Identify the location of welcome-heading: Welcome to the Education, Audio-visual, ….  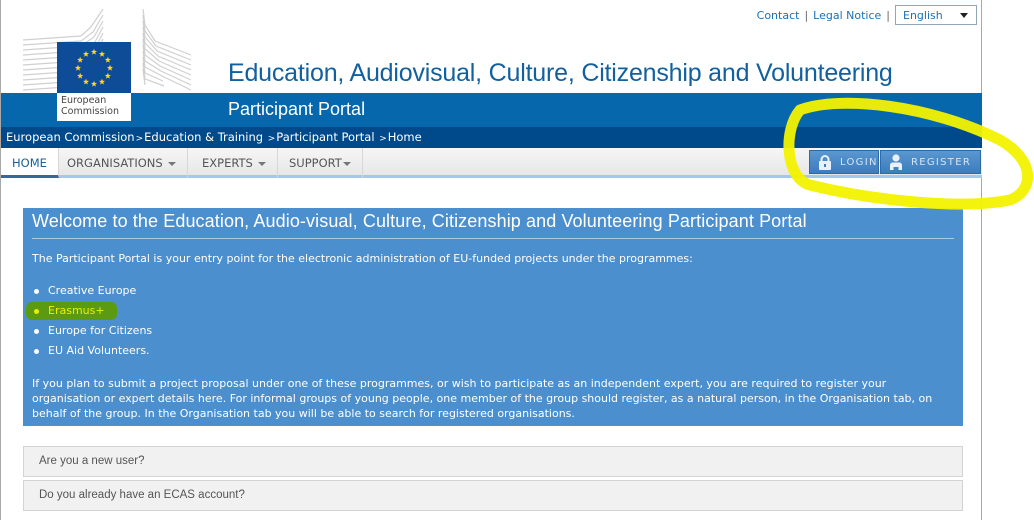
(493, 223).